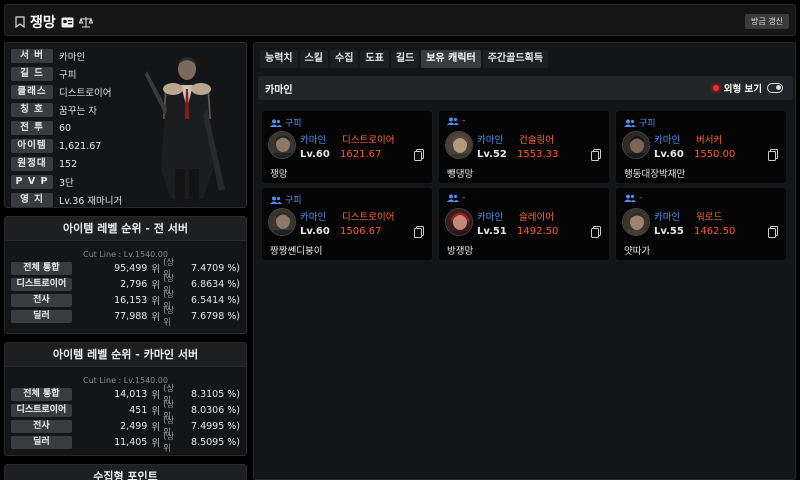 Image resolution: width=800 pixels, height=480 pixels. I want to click on info-value: 1,621.67, so click(80, 146).